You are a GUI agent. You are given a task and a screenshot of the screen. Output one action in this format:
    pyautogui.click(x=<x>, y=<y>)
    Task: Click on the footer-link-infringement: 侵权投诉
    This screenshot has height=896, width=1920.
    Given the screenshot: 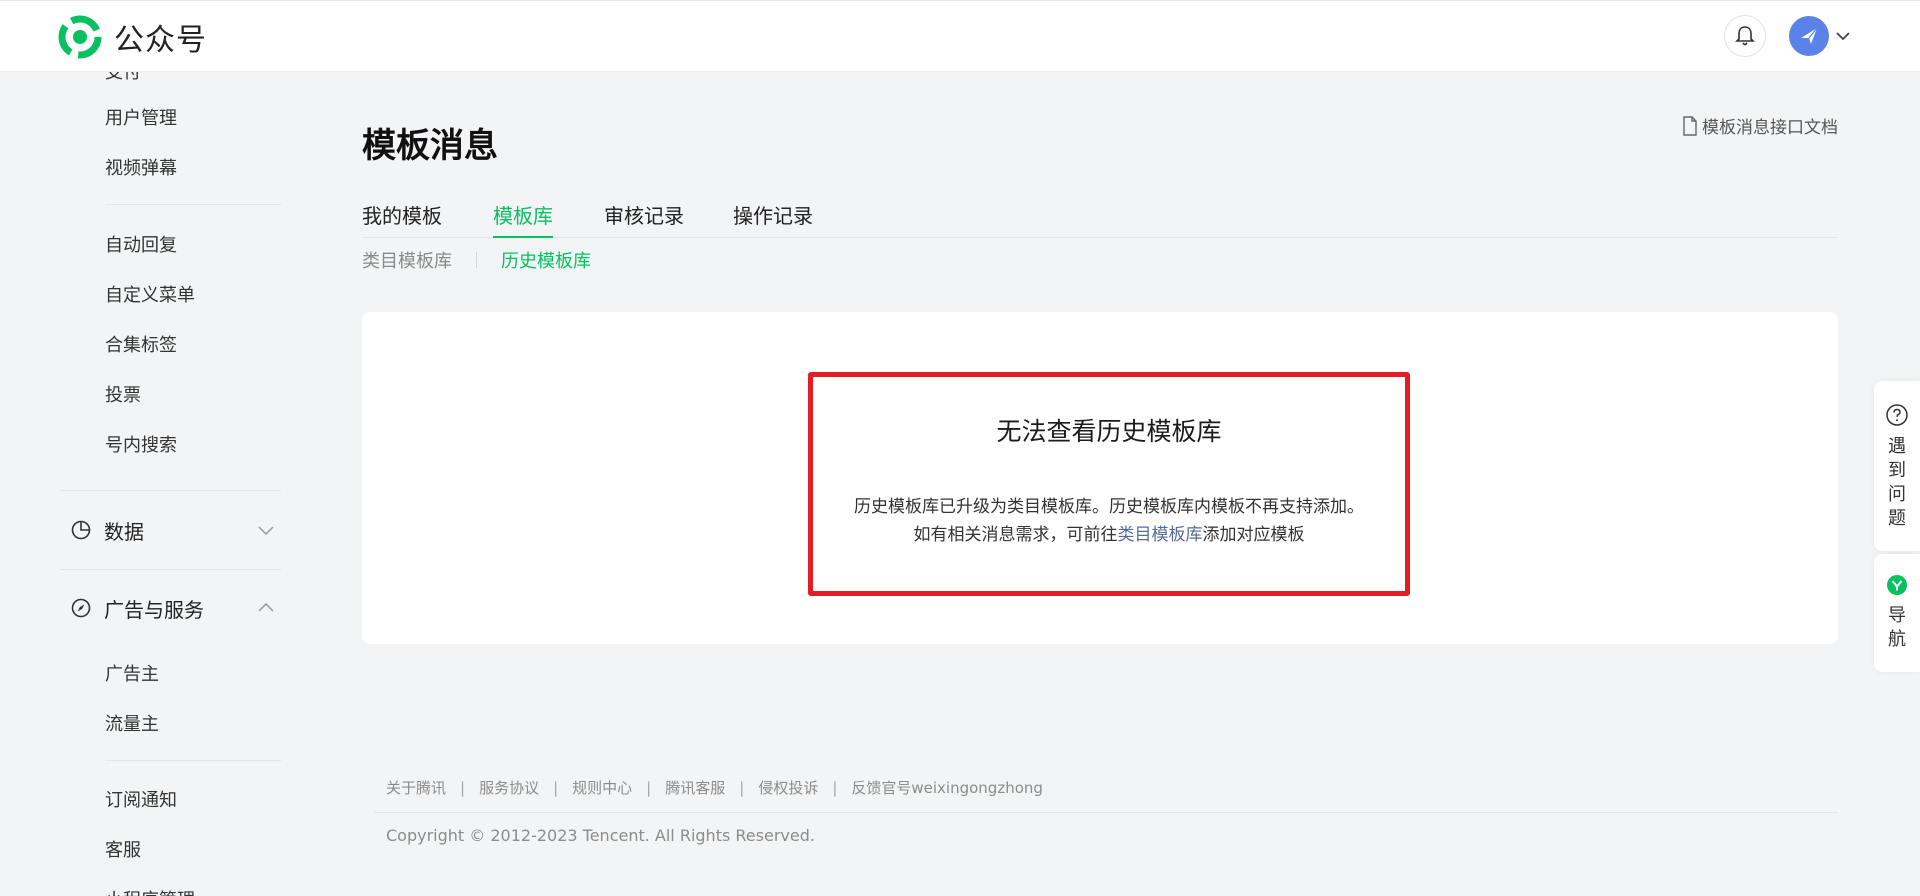 What is the action you would take?
    pyautogui.click(x=788, y=787)
    